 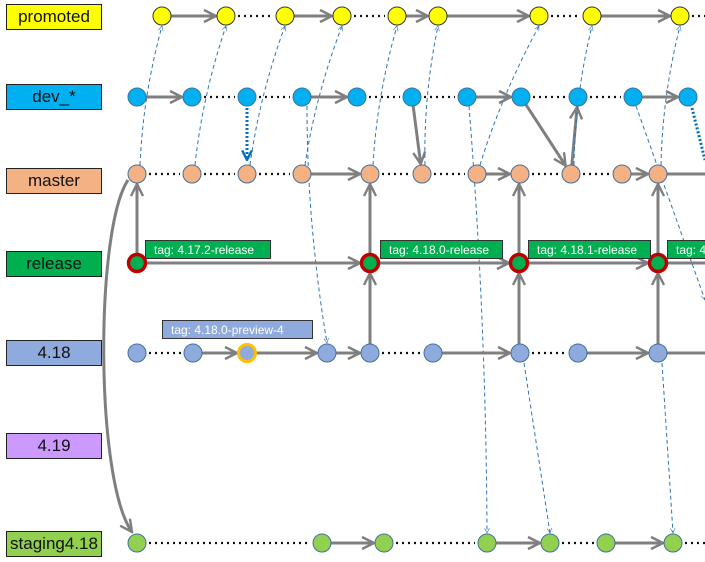 What do you see at coordinates (247, 353) in the screenshot?
I see `preview-commit-node` at bounding box center [247, 353].